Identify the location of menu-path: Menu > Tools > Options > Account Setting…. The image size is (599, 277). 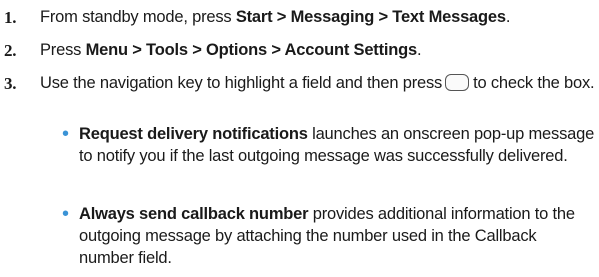
(251, 50).